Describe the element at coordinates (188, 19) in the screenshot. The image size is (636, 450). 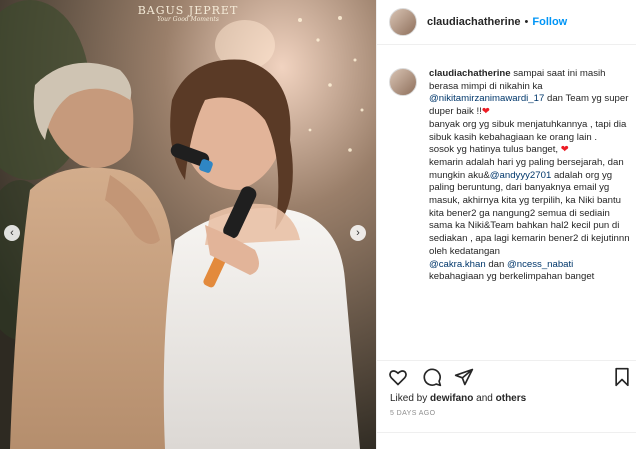
I see `watermark-subtitle: Your Good Moments` at that location.